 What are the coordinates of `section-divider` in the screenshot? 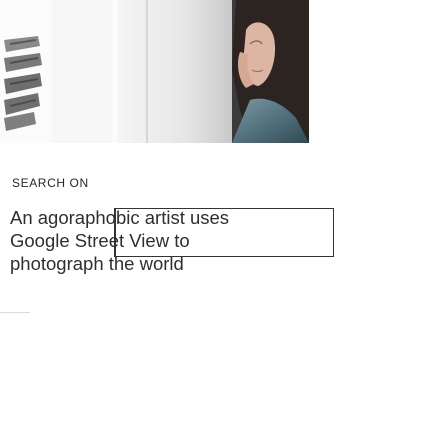 It's located at (15, 312).